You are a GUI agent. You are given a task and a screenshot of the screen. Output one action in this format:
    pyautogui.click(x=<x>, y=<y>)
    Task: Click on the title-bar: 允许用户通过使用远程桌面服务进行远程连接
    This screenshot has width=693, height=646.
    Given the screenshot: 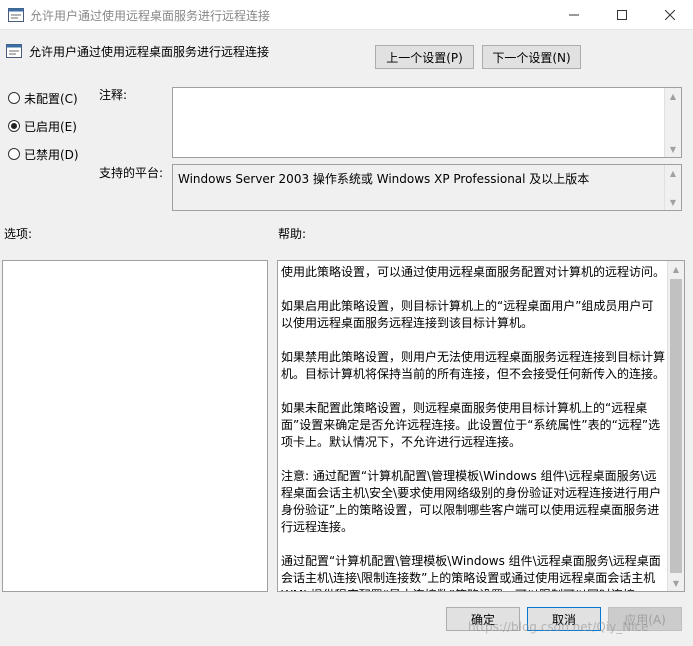 What is the action you would take?
    pyautogui.click(x=346, y=15)
    